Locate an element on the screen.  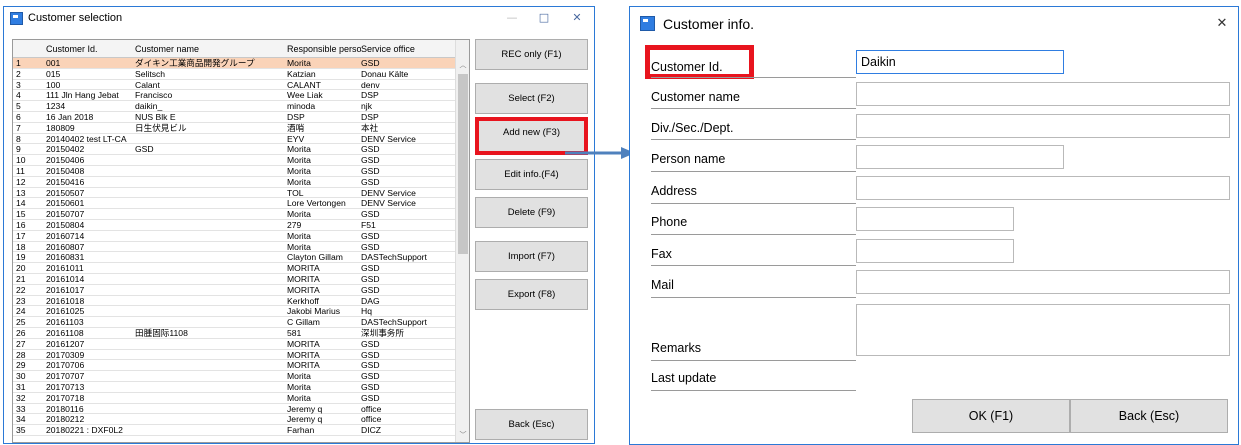
address-label: Address is located at coordinates (674, 191).